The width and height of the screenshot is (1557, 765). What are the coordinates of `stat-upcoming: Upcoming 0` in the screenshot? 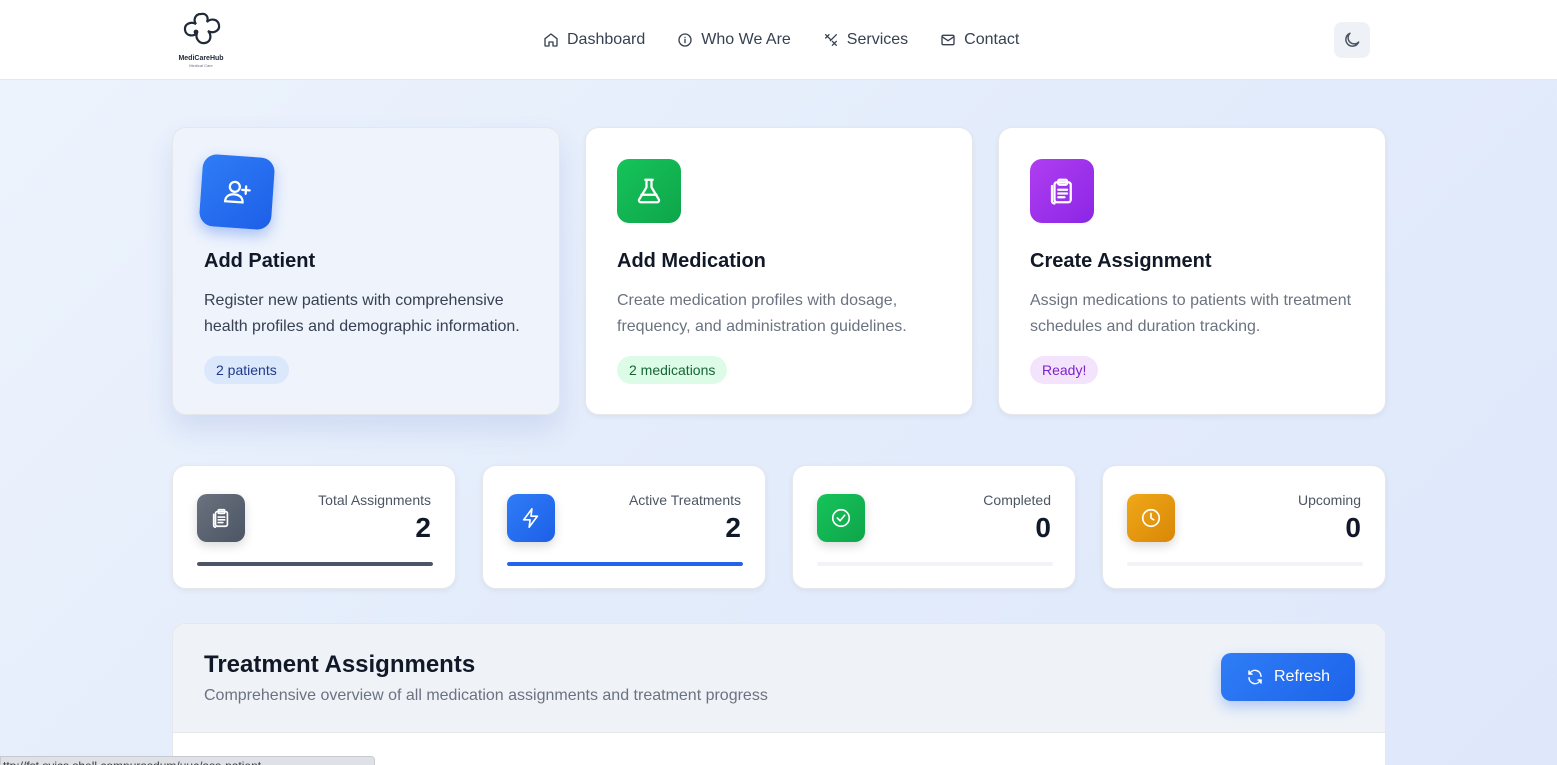 It's located at (1244, 527).